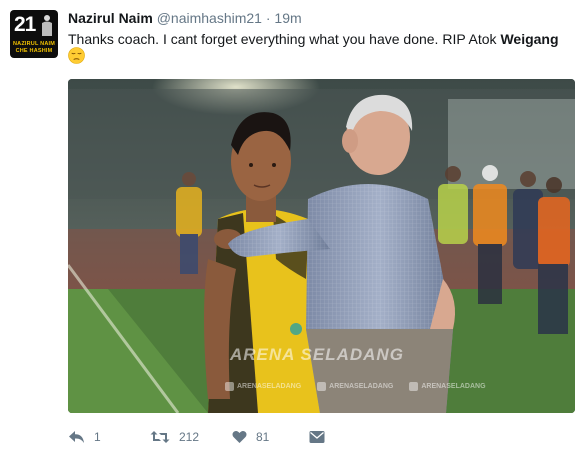 This screenshot has height=452, width=586. I want to click on twitter-bird-icon, so click(322, 386).